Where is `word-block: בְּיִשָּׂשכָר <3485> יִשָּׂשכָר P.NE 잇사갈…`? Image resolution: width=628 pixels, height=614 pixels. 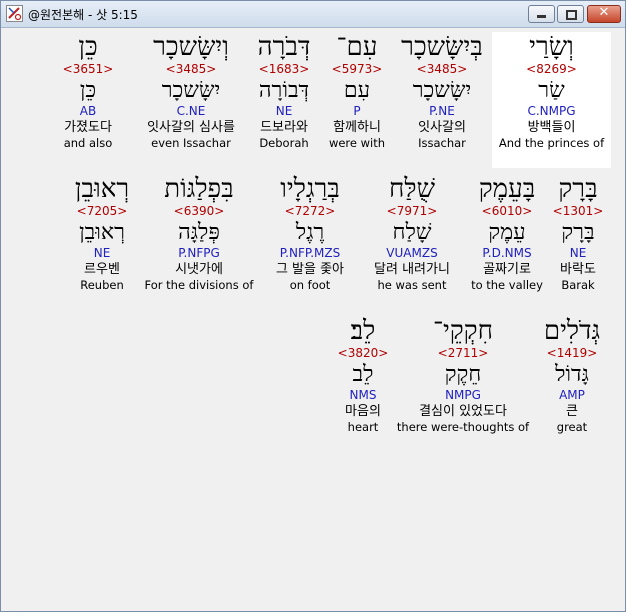 word-block: בְּיִשָּׂשכָר <3485> יִשָּׂשכָר P.NE 잇사갈… is located at coordinates (442, 91).